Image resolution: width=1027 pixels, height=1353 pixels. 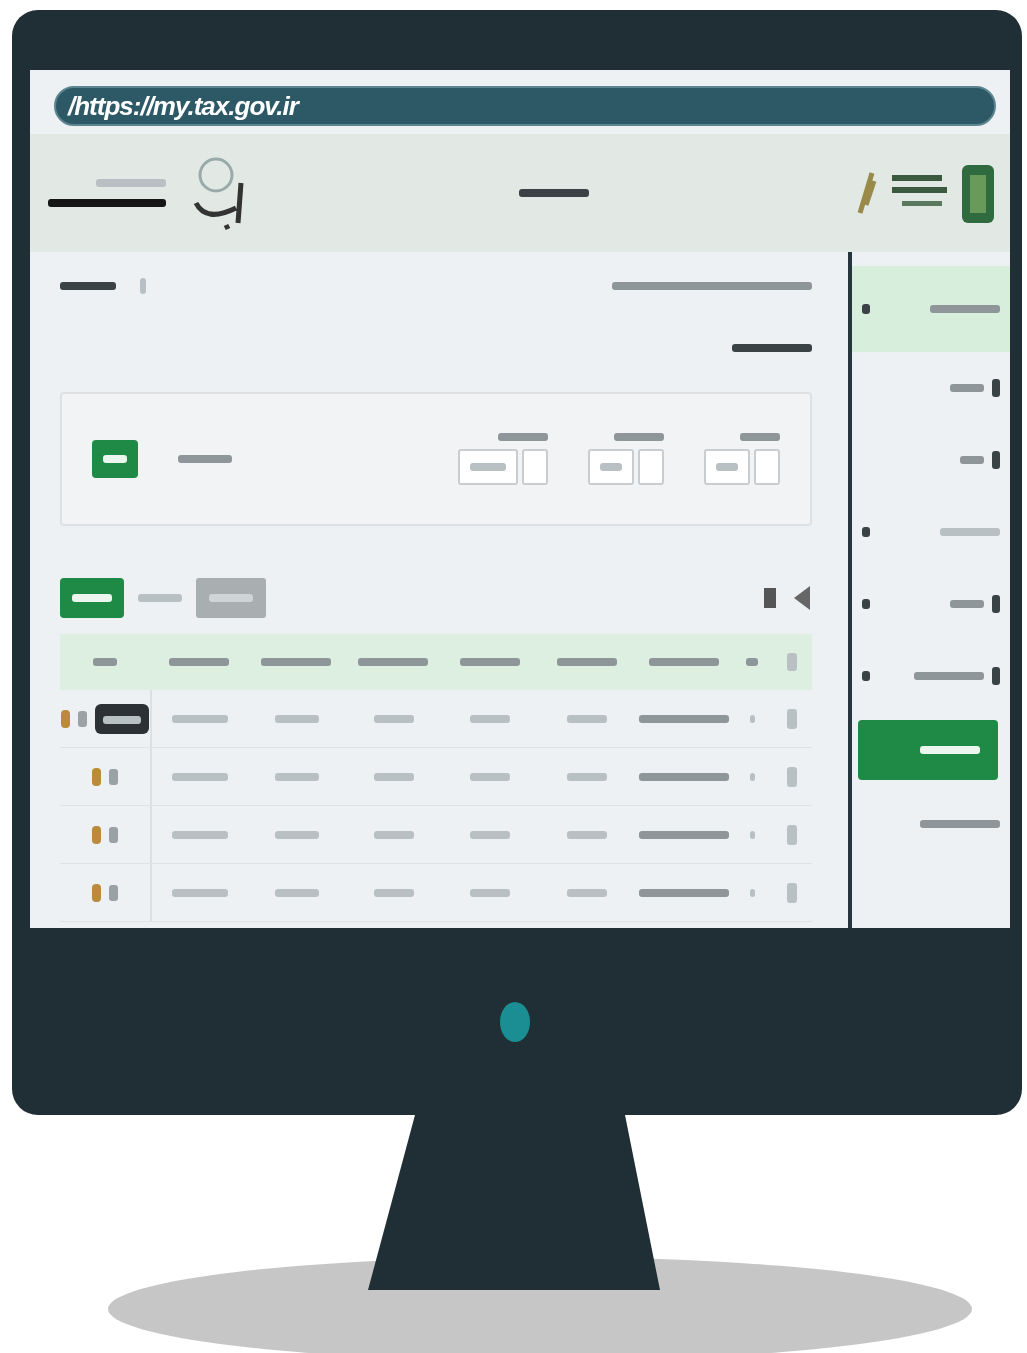 I want to click on blurred-title, so click(x=554, y=193).